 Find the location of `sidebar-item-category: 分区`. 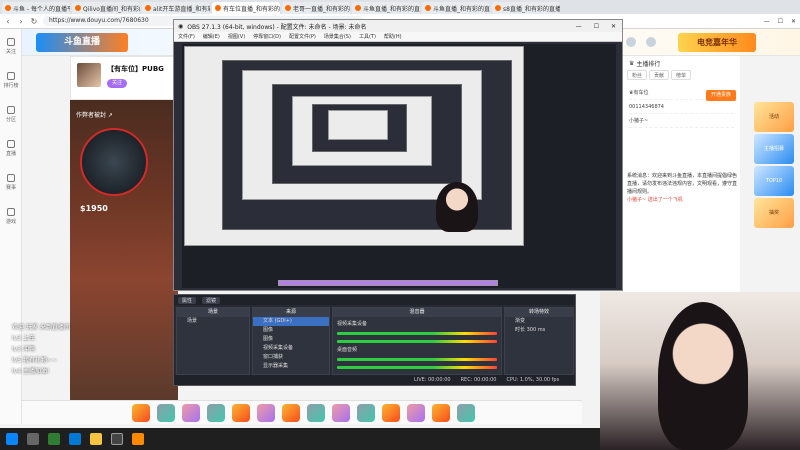

sidebar-item-category: 分区 is located at coordinates (11, 114).